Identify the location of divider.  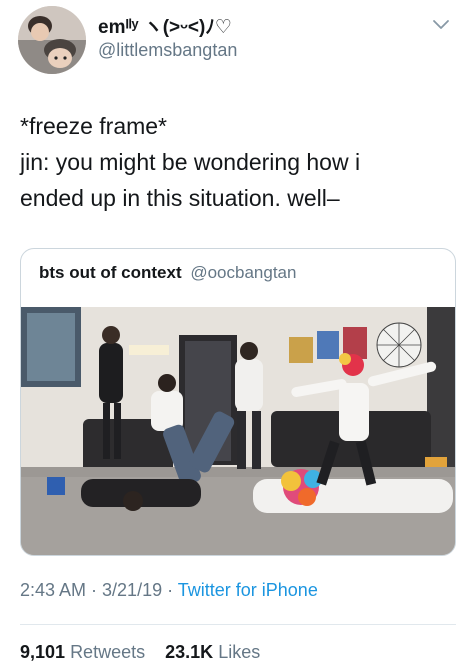
(238, 624).